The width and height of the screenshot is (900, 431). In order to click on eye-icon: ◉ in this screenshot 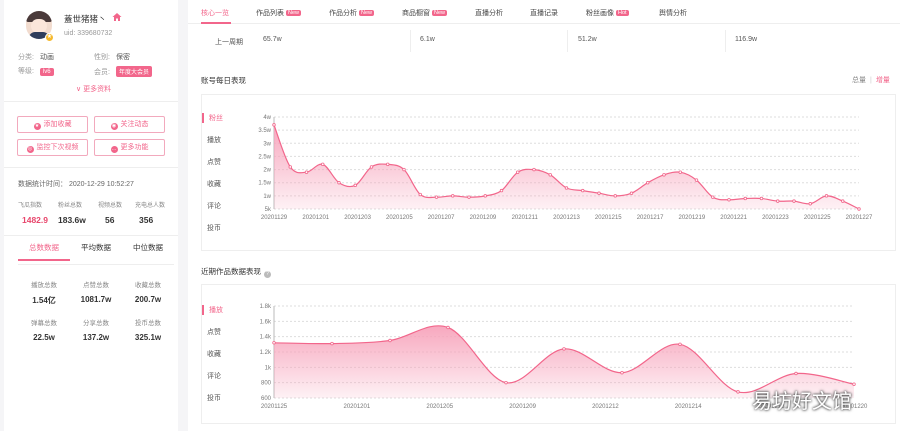, I will do `click(114, 126)`.